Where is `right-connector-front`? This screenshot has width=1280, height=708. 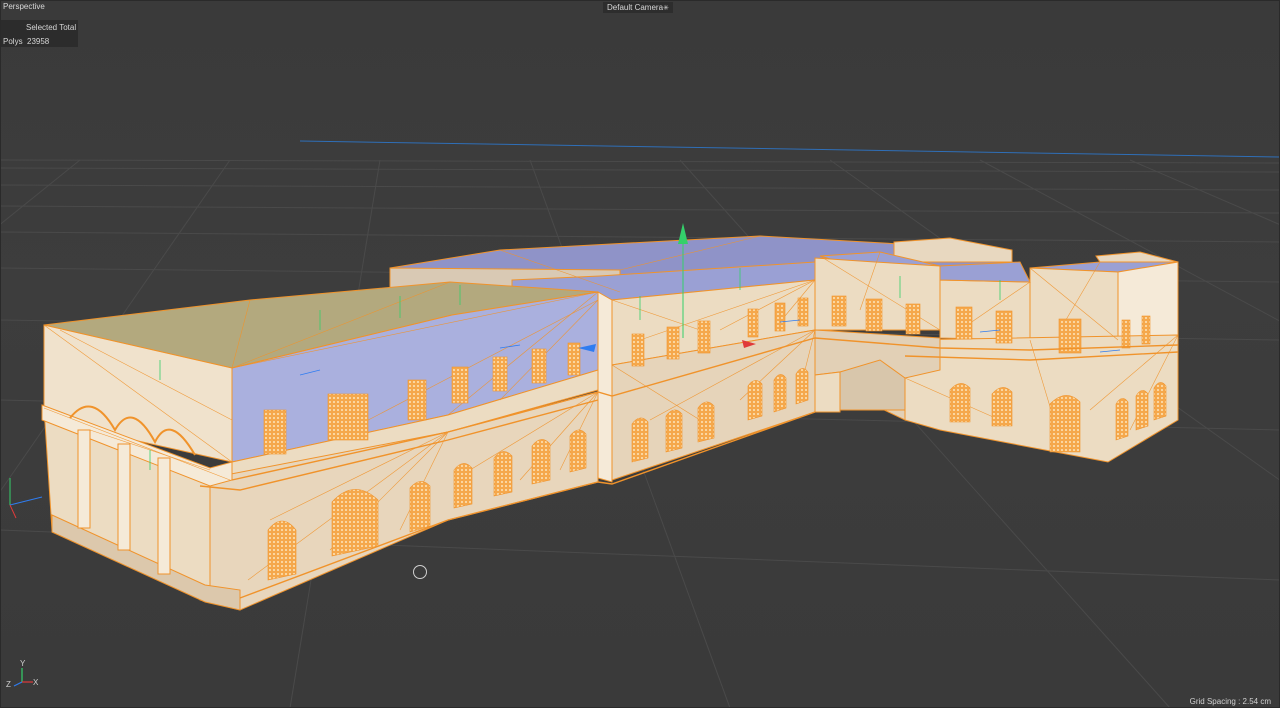 right-connector-front is located at coordinates (985, 310).